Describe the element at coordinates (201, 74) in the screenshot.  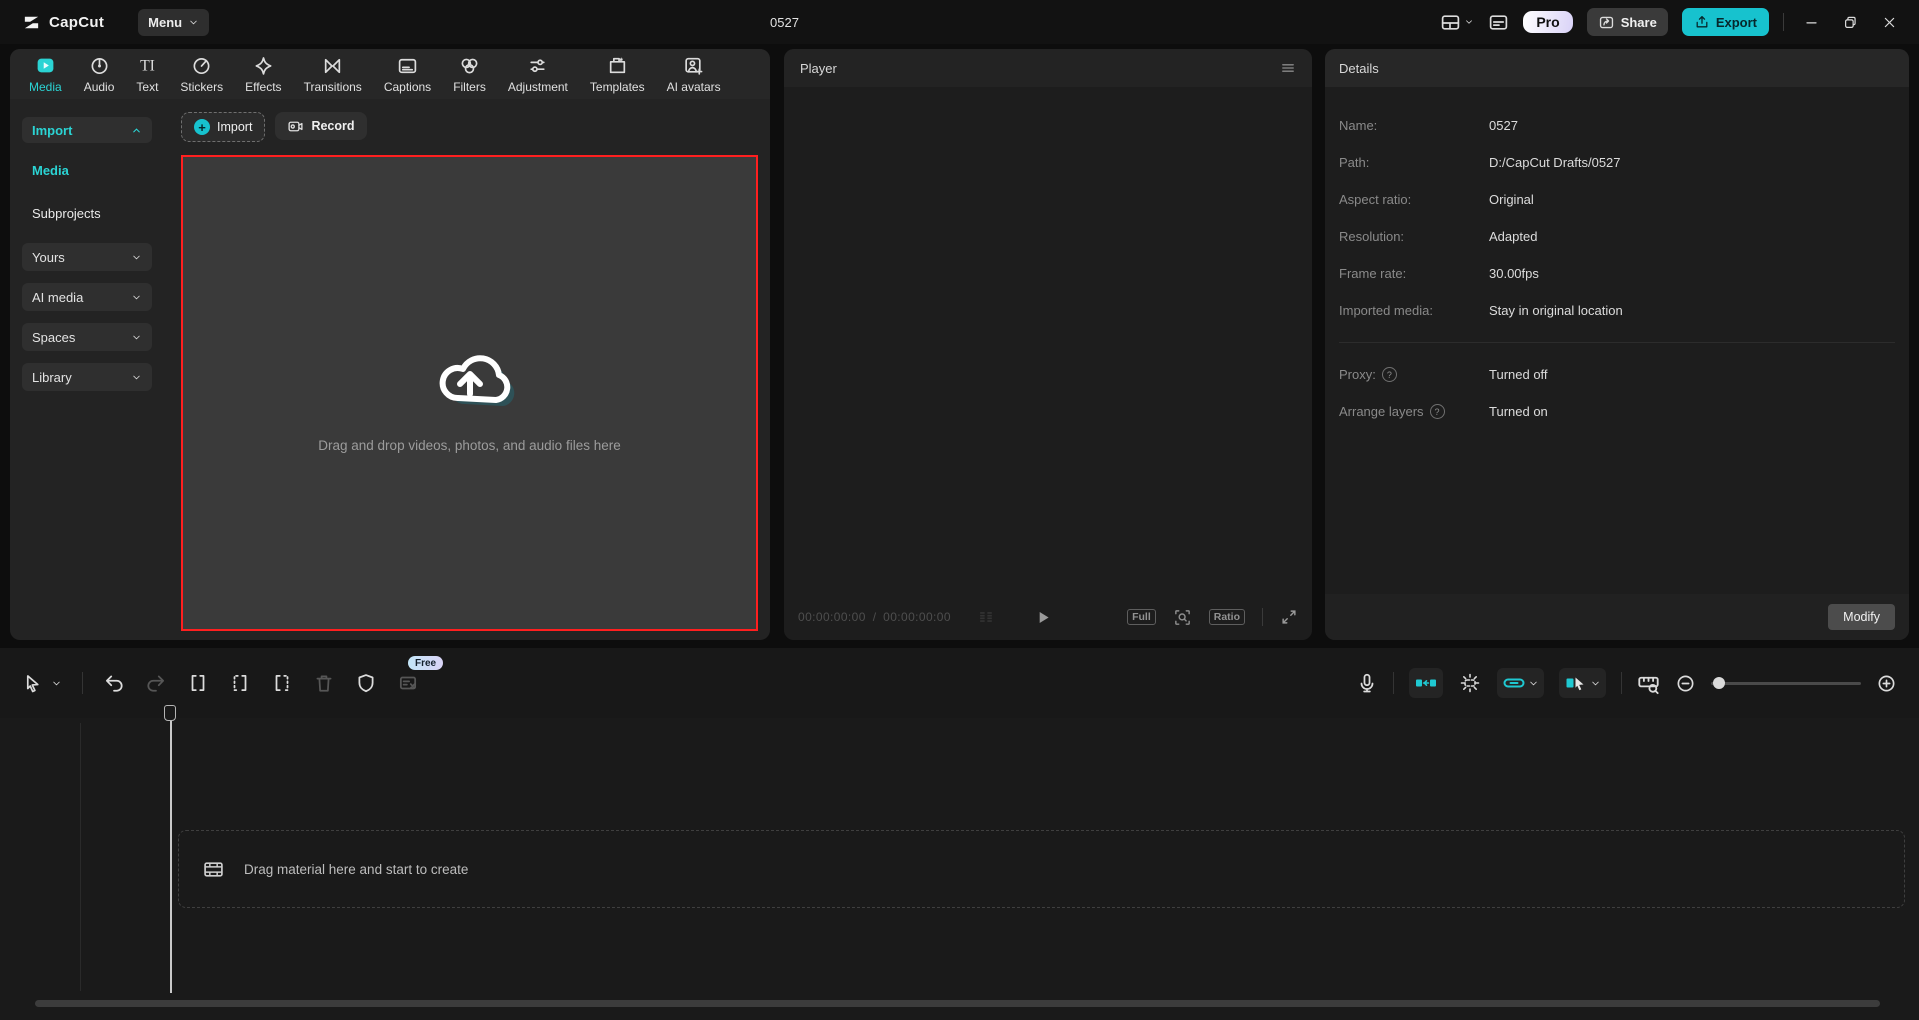
I see `tab-stickers: Stickers` at that location.